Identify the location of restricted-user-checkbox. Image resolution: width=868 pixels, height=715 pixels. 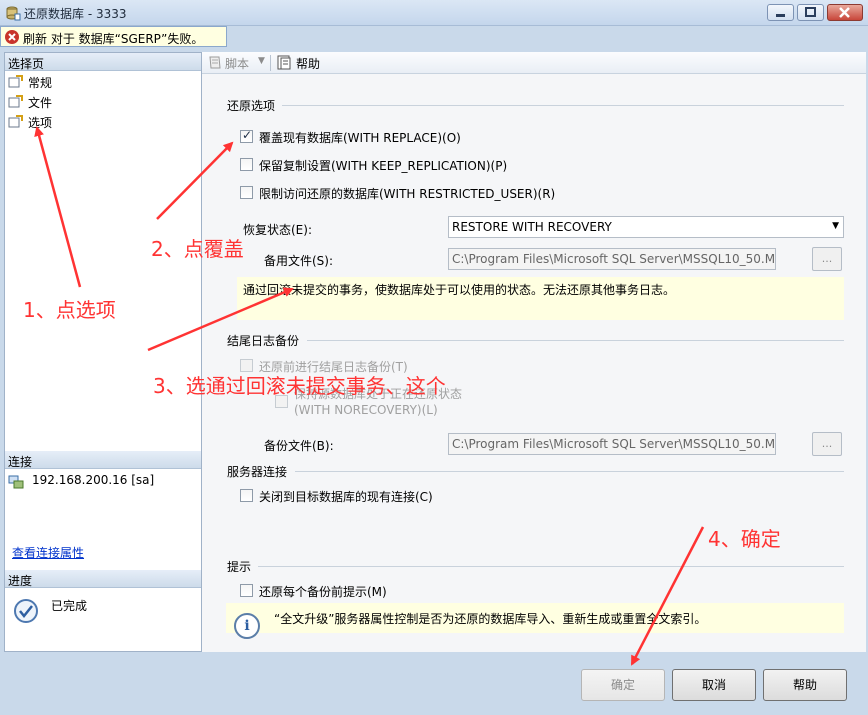
(246, 192).